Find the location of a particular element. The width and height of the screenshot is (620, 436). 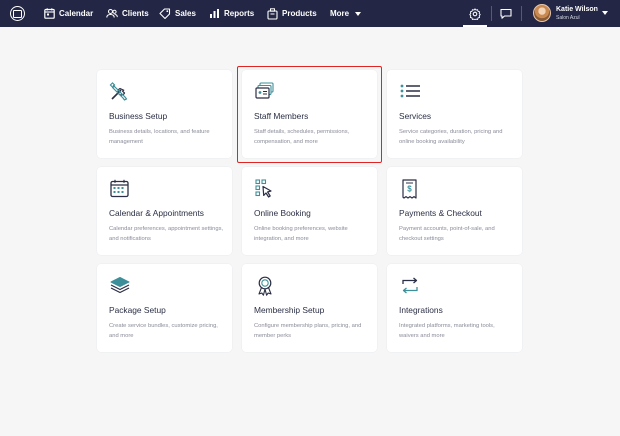

cursor-grid-icon is located at coordinates (263, 188).